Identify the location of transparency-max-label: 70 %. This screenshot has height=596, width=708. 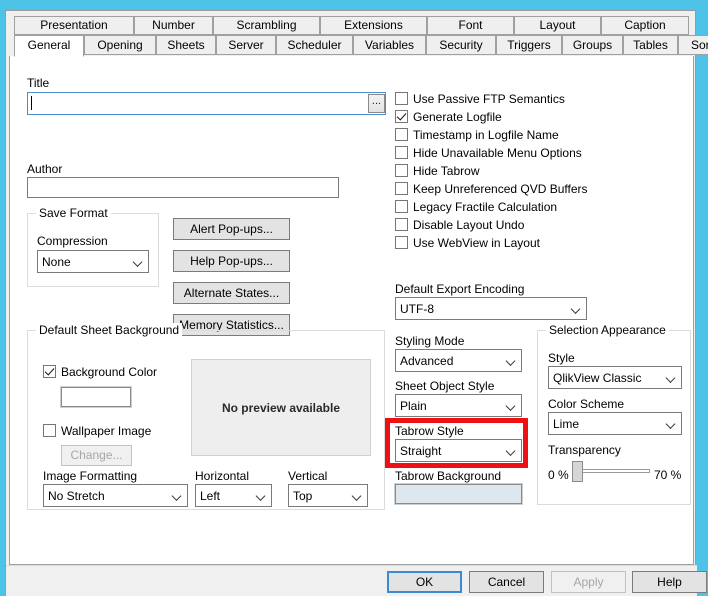
(668, 475).